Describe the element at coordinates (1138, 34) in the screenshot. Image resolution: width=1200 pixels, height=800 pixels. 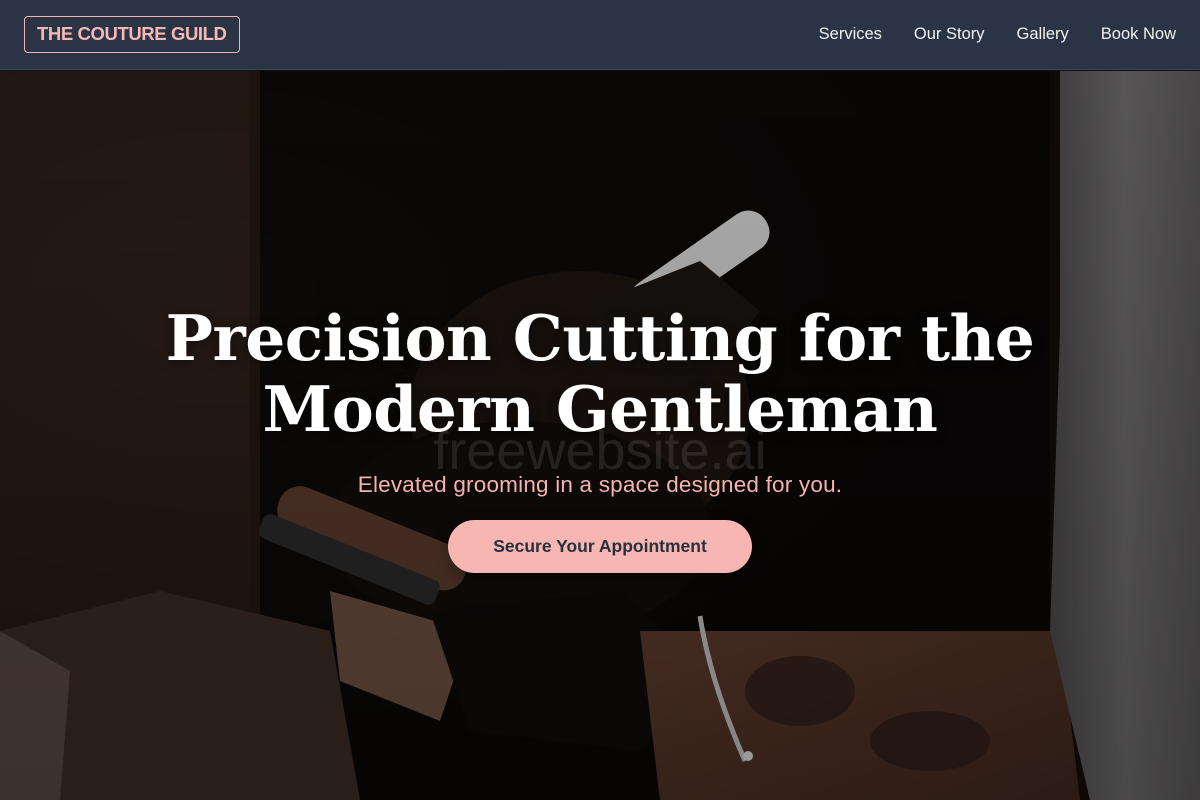
I see `nav-link-book-now: Book Now` at that location.